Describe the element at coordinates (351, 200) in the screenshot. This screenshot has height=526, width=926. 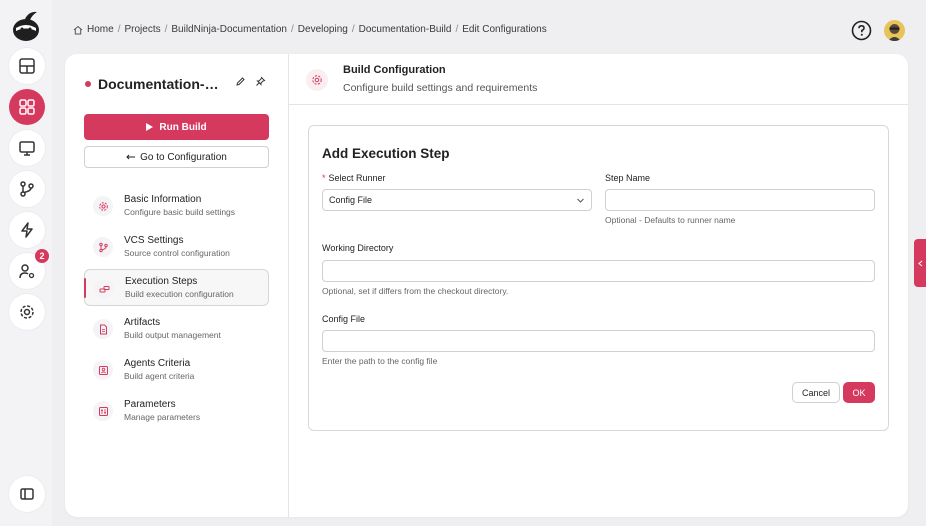
I see `runner-select-value: Config File` at that location.